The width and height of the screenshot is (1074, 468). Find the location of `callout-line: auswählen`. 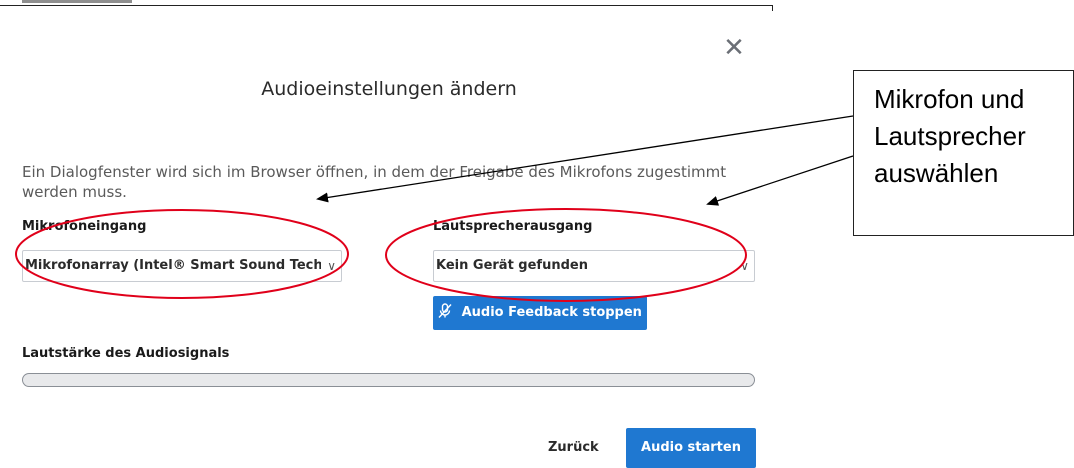

callout-line: auswählen is located at coordinates (936, 173).